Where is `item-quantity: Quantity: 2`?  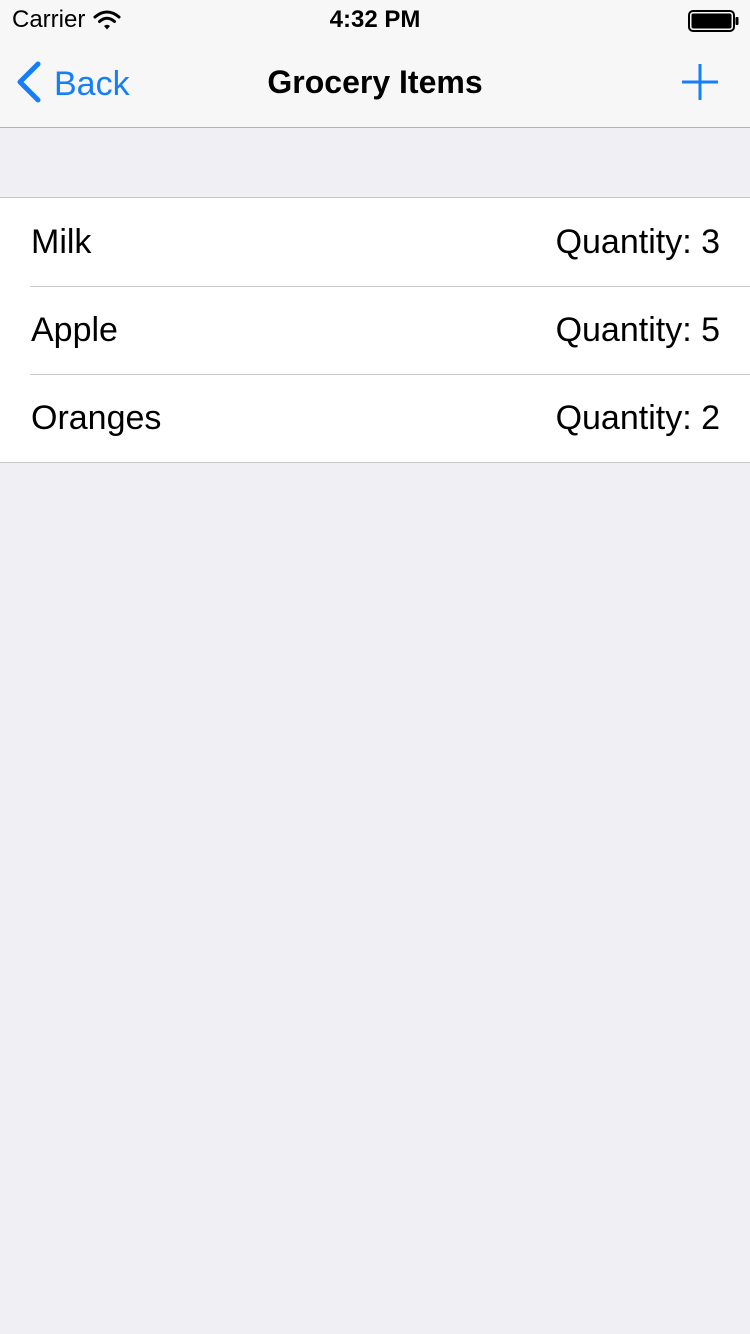
item-quantity: Quantity: 2 is located at coordinates (637, 417).